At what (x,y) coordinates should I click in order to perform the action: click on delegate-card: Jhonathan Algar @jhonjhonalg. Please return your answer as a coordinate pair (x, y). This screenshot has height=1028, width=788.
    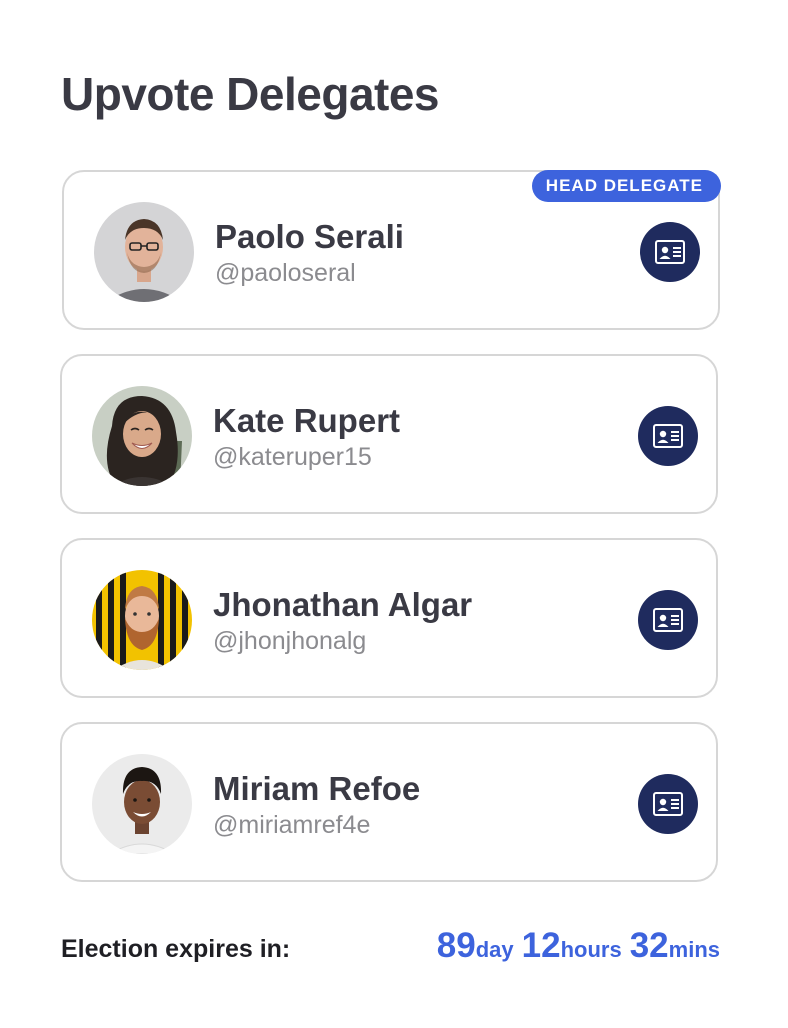
    Looking at the image, I should click on (389, 618).